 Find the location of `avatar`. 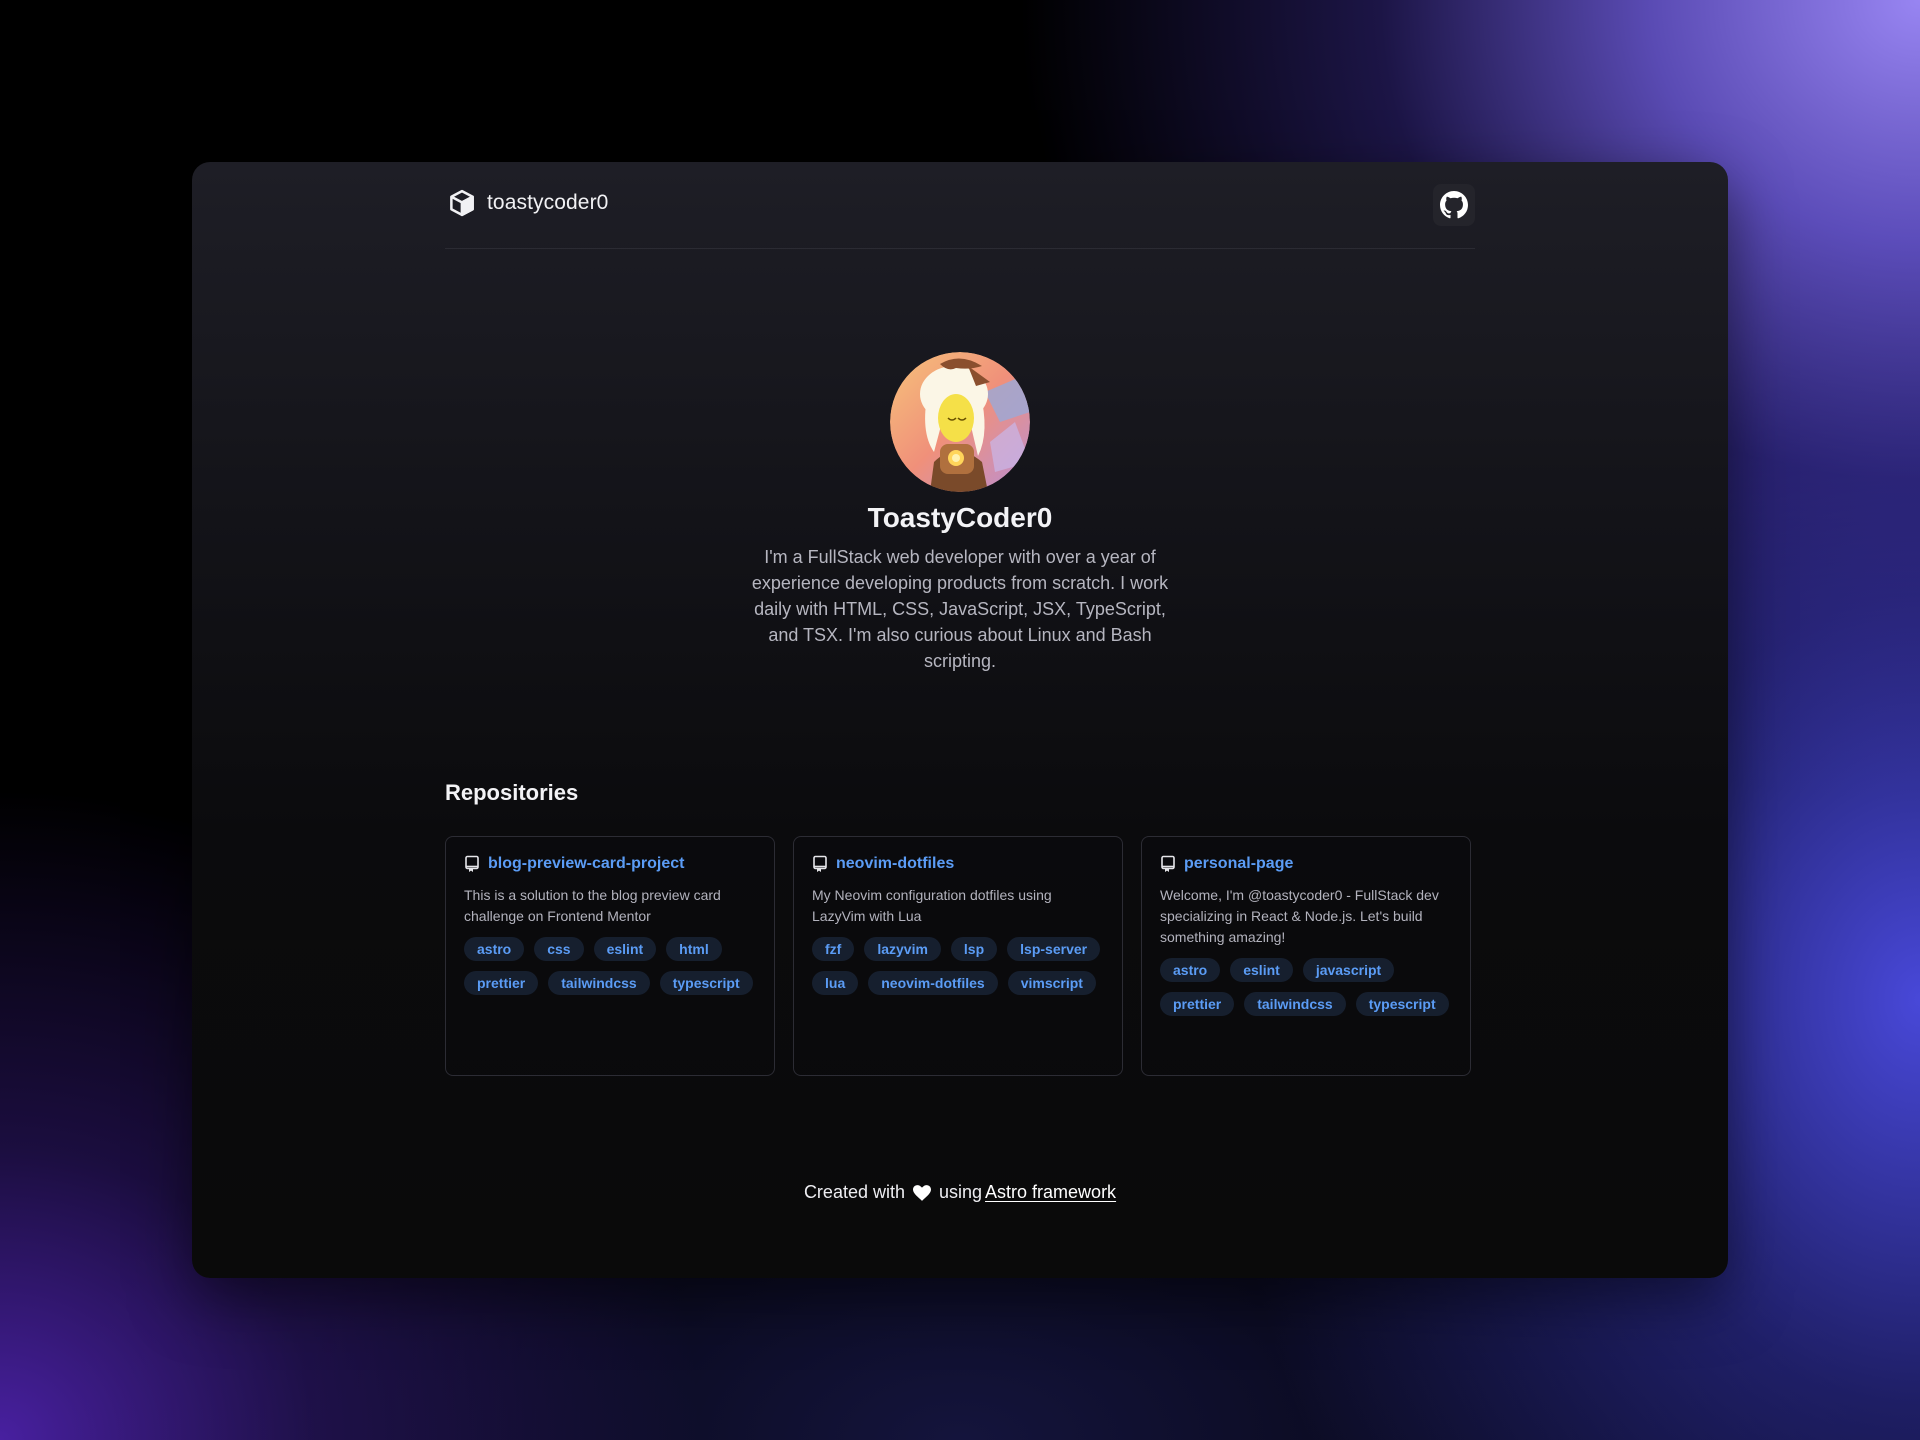

avatar is located at coordinates (960, 422).